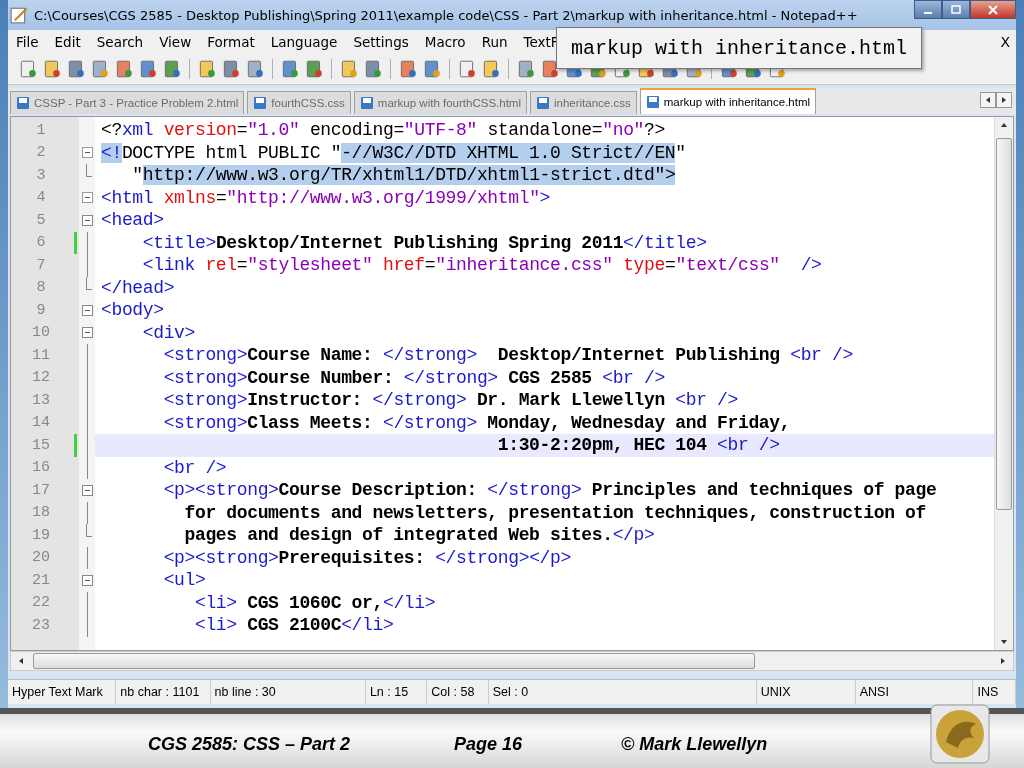 Image resolution: width=1024 pixels, height=768 pixels. What do you see at coordinates (419, 535) in the screenshot?
I see `code-line: pages and design of integrated Web sites.</p>` at bounding box center [419, 535].